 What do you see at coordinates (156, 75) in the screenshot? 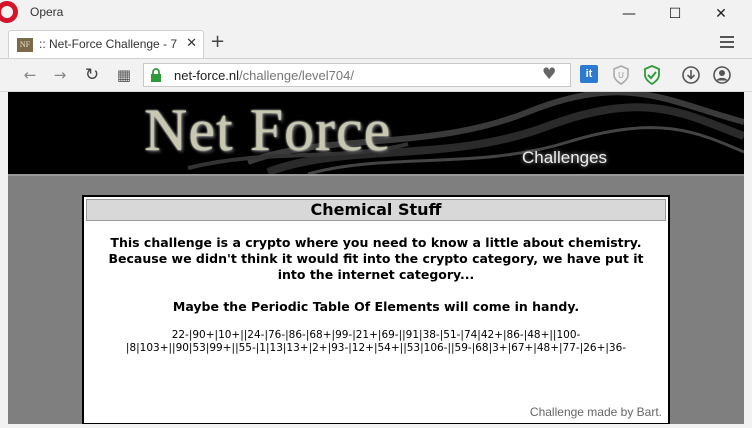
I see `secure-lock-icon` at bounding box center [156, 75].